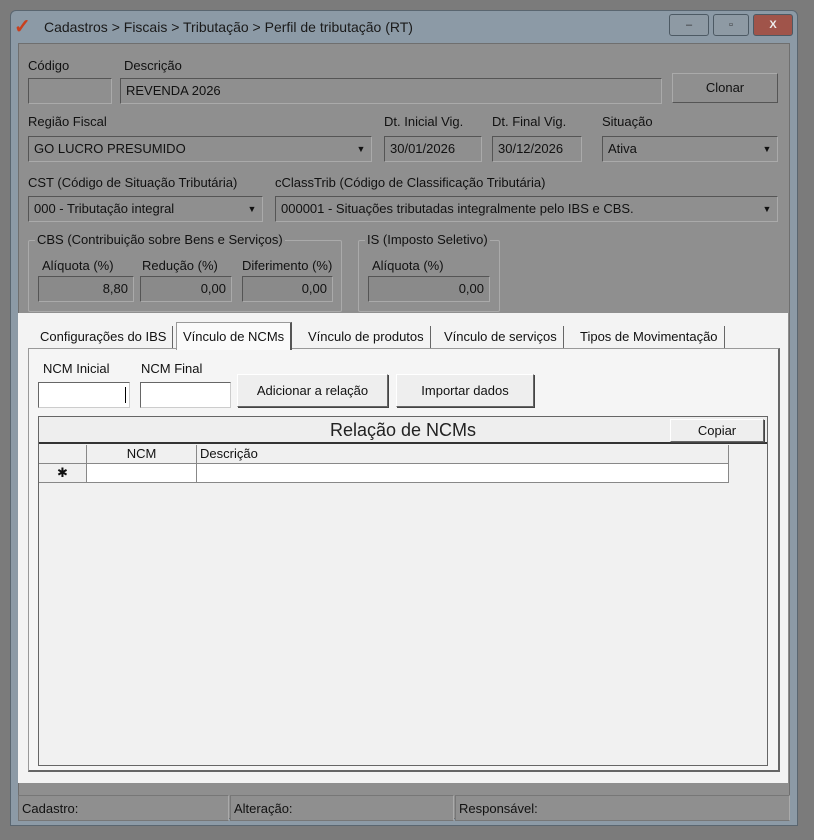  I want to click on status-alteracao: Alteração:, so click(342, 808).